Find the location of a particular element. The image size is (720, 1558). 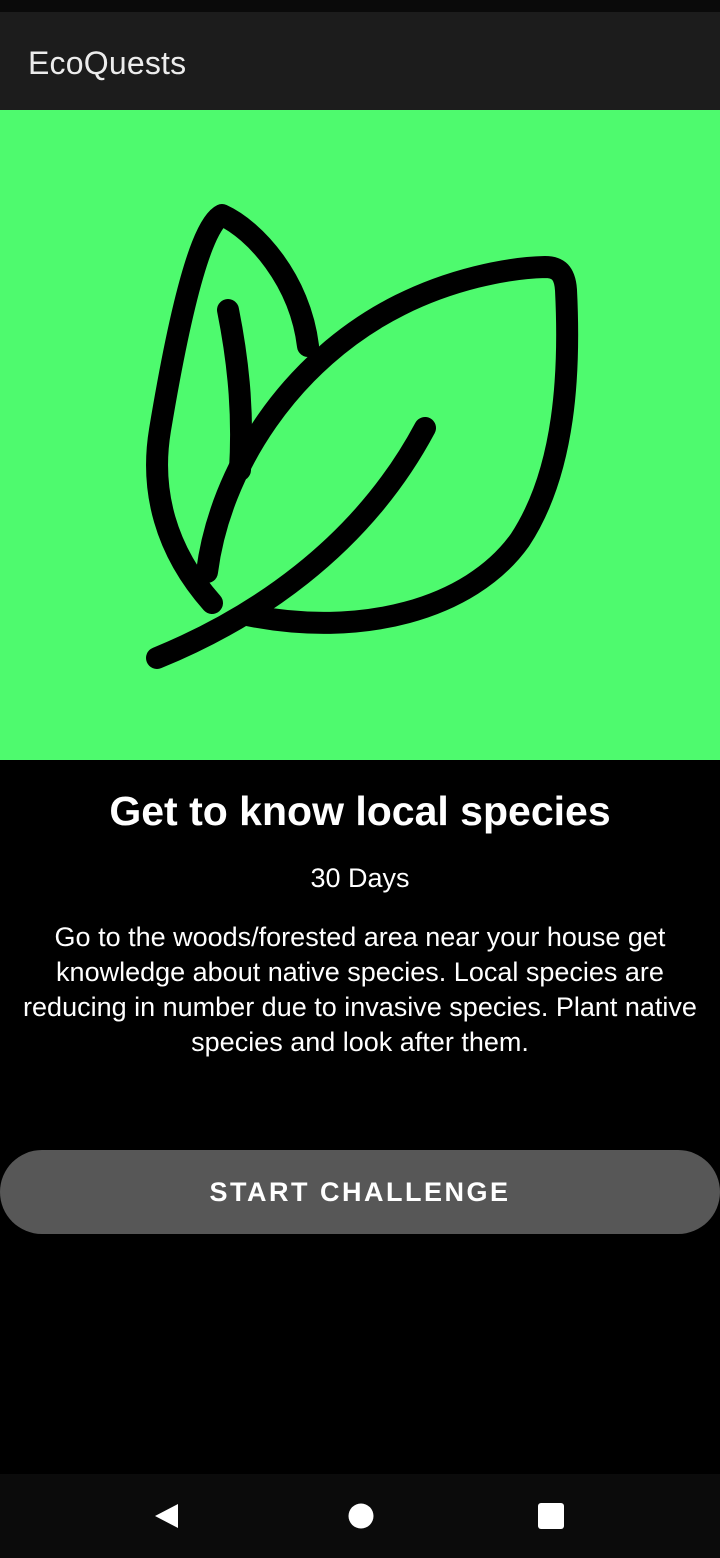

back-triangle-icon is located at coordinates (166, 1516).